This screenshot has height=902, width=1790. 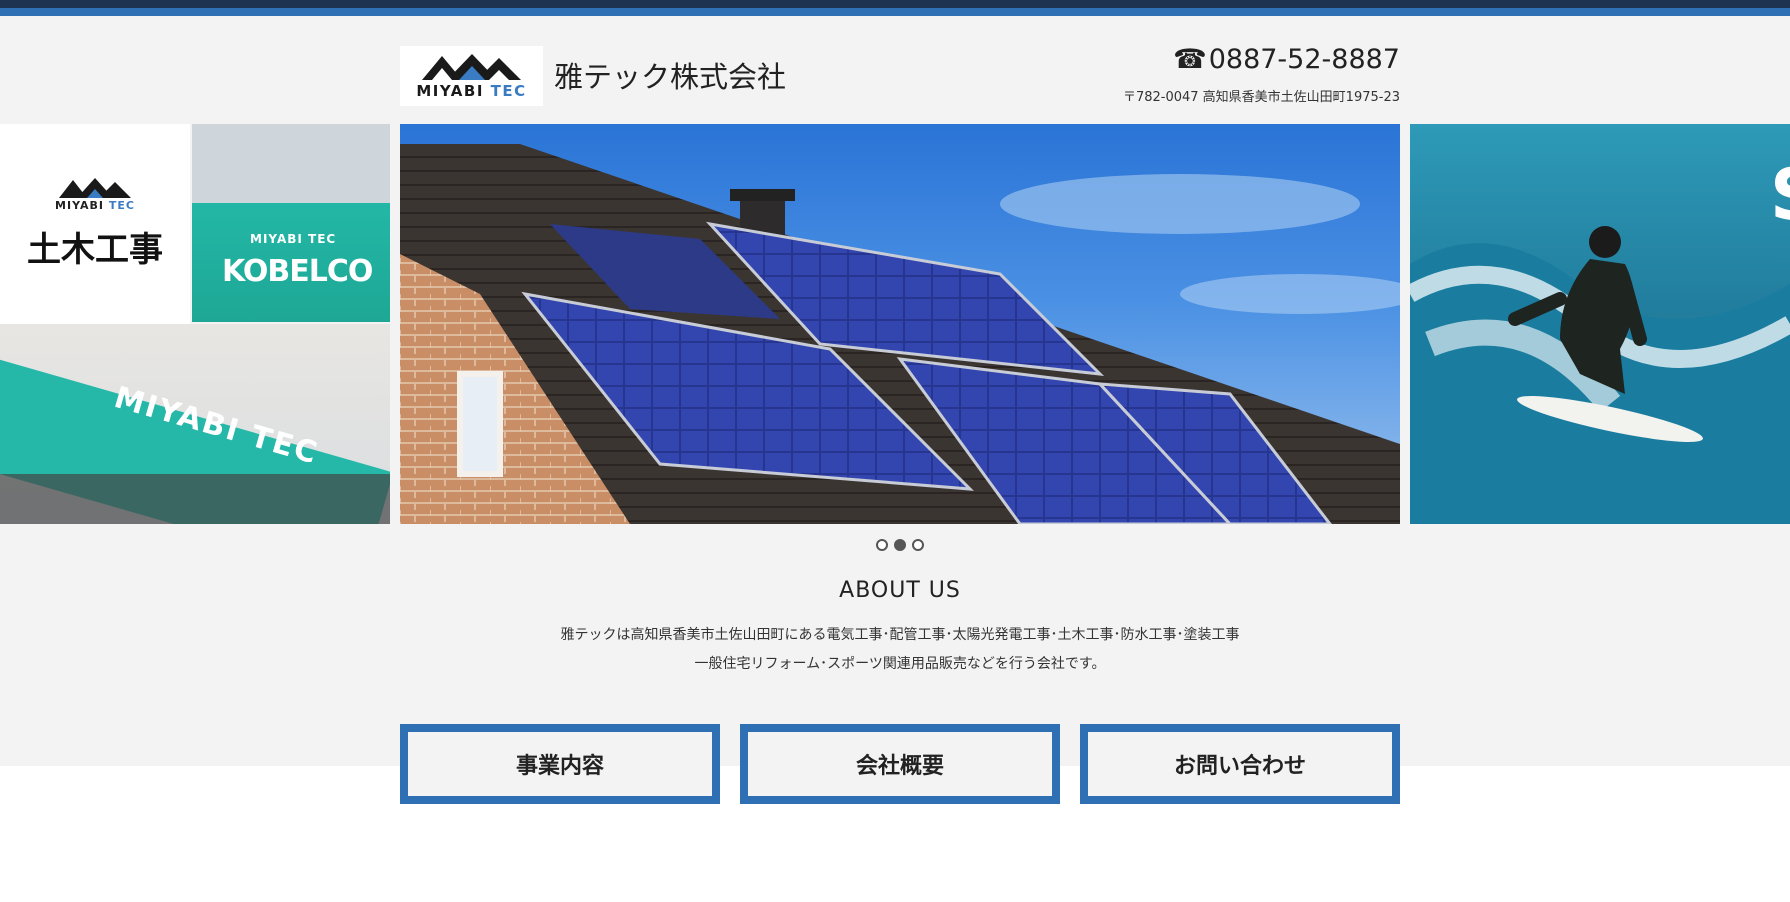 I want to click on company-profile-button: 会社概要, so click(x=900, y=764).